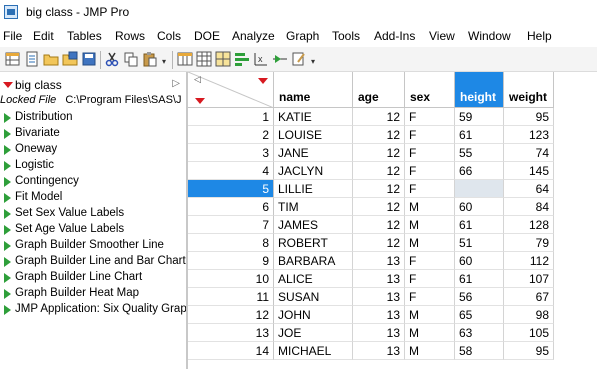 This screenshot has width=597, height=369. What do you see at coordinates (529, 207) in the screenshot?
I see `cell-weight: 84` at bounding box center [529, 207].